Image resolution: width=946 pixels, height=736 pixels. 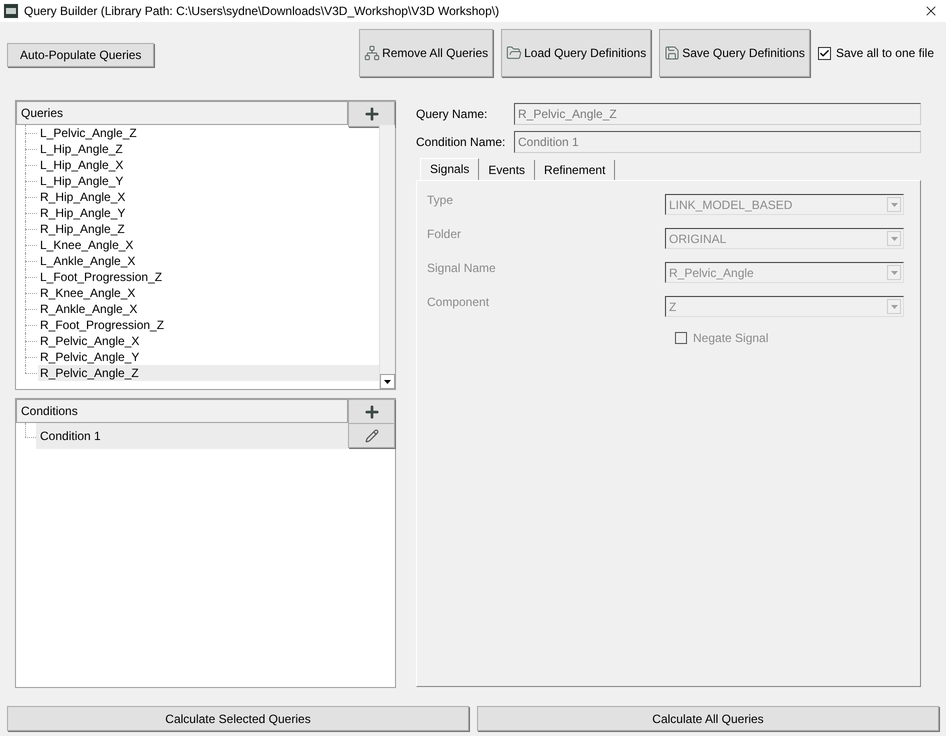 I want to click on tree-item: L_Hip_Angle_Z, so click(x=208, y=149).